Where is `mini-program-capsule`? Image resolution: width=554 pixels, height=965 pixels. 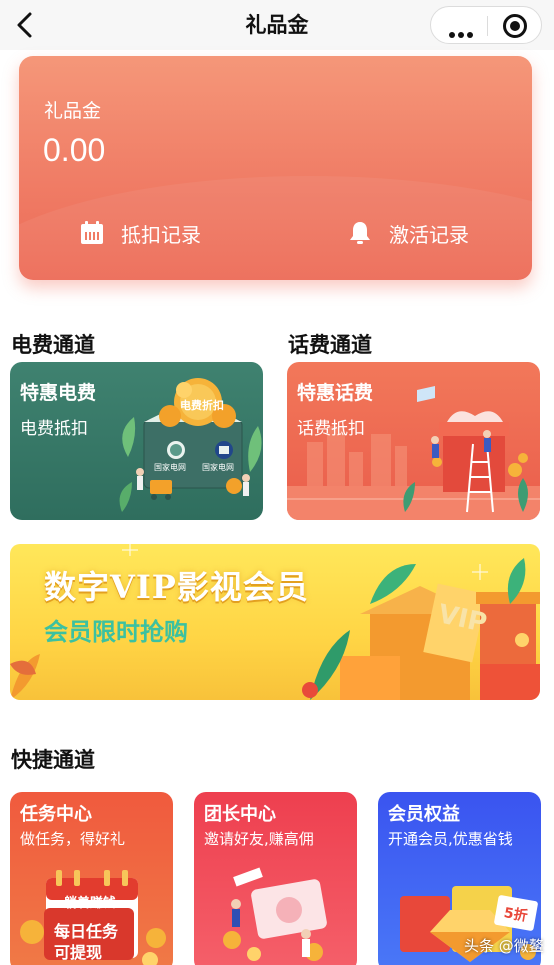
mini-program-capsule is located at coordinates (486, 25).